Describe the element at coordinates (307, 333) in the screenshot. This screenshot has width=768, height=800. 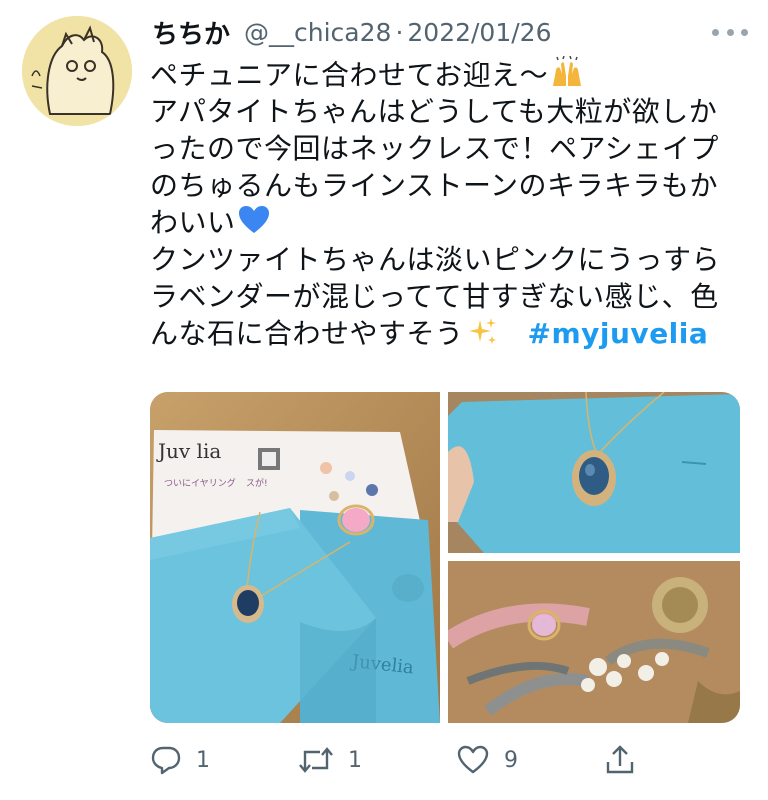
I see `tweet-line-text: んな石に合わせやすそう` at that location.